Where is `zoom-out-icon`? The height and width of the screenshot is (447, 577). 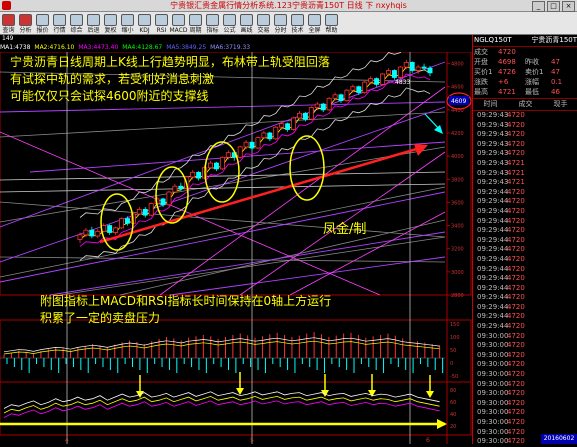 zoom-out-icon is located at coordinates (127, 20).